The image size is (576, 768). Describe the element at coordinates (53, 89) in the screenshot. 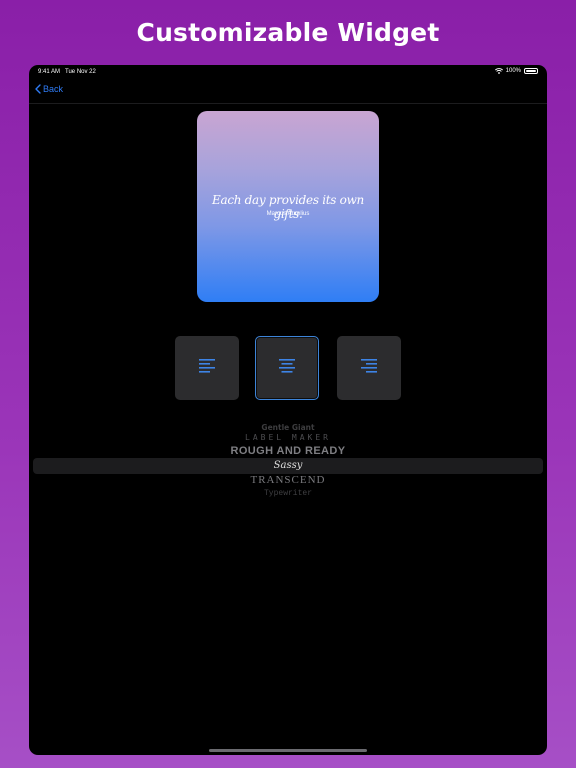

I see `back-label: Back` at that location.